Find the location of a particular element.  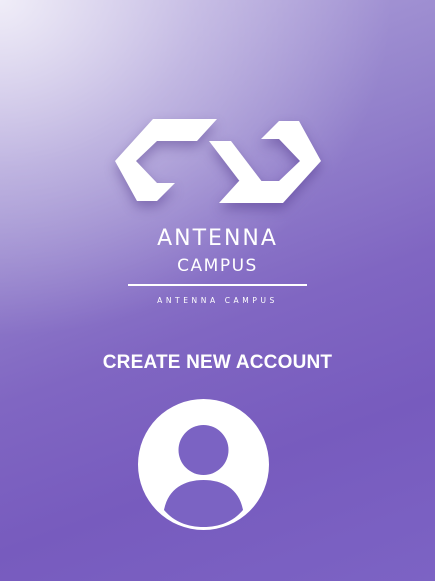

page-title: CREATE NEW ACCOUNT is located at coordinates (217, 362).